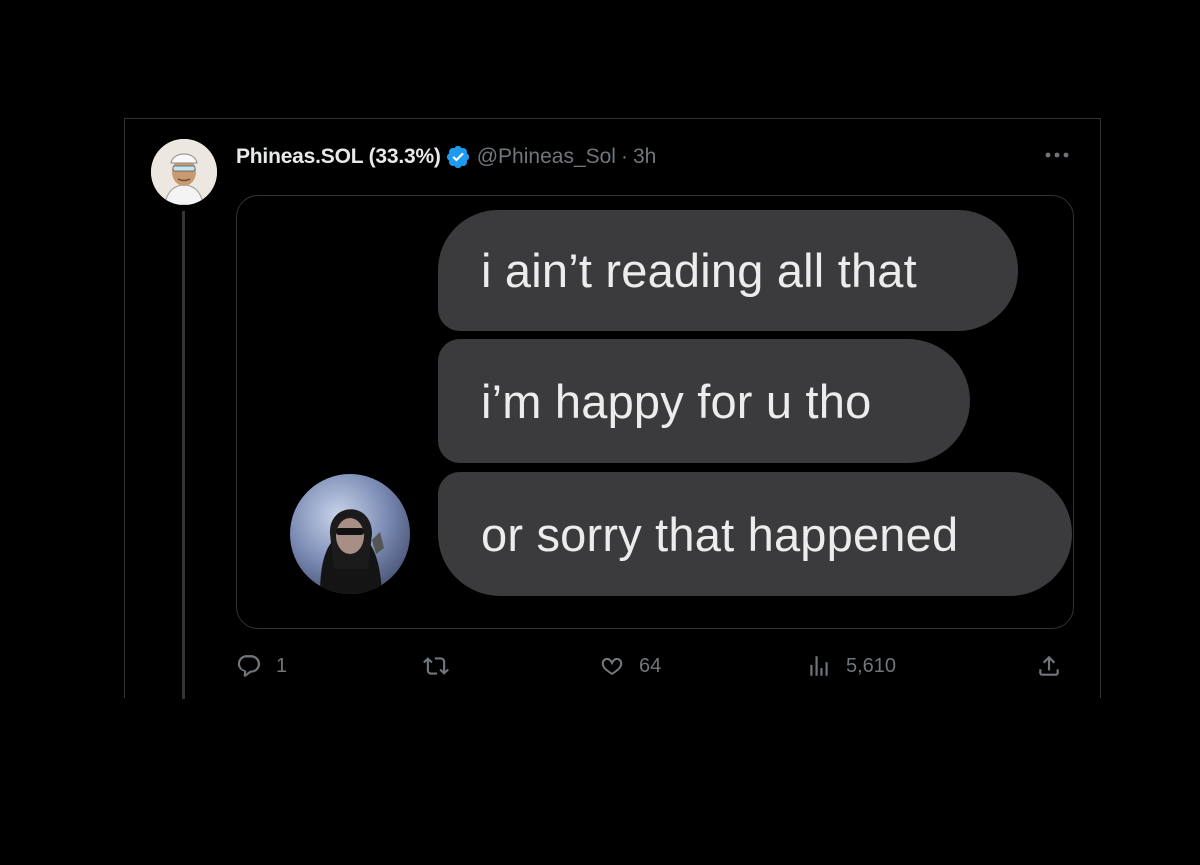 This screenshot has height=865, width=1200. Describe the element at coordinates (871, 665) in the screenshot. I see `view-count: 5,610` at that location.